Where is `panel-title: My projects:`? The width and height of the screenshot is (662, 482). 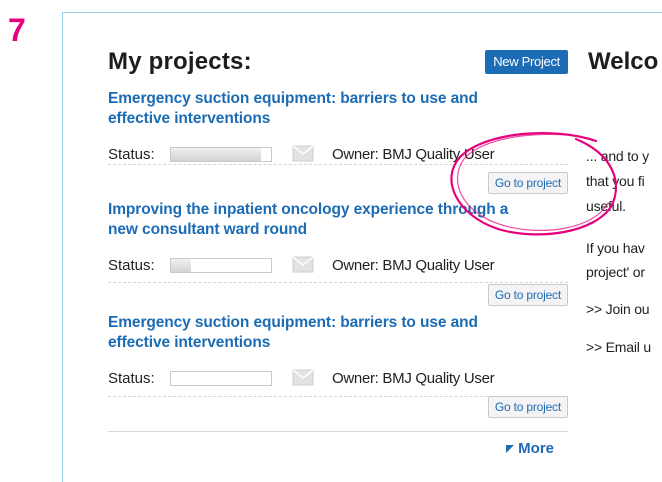 panel-title: My projects: is located at coordinates (180, 61).